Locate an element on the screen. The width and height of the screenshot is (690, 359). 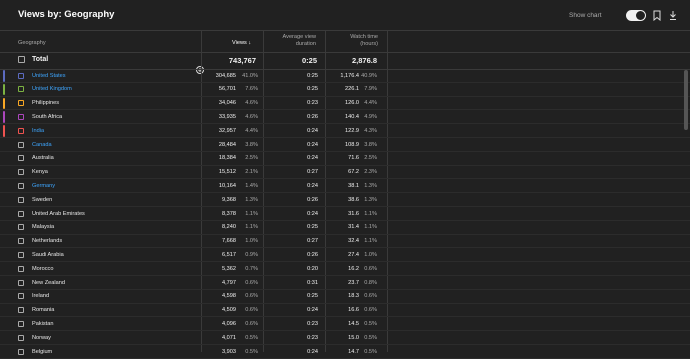
table-row: South Africa 33,935 4.6% 0:26 140.4 4.9% is located at coordinates (345, 117).